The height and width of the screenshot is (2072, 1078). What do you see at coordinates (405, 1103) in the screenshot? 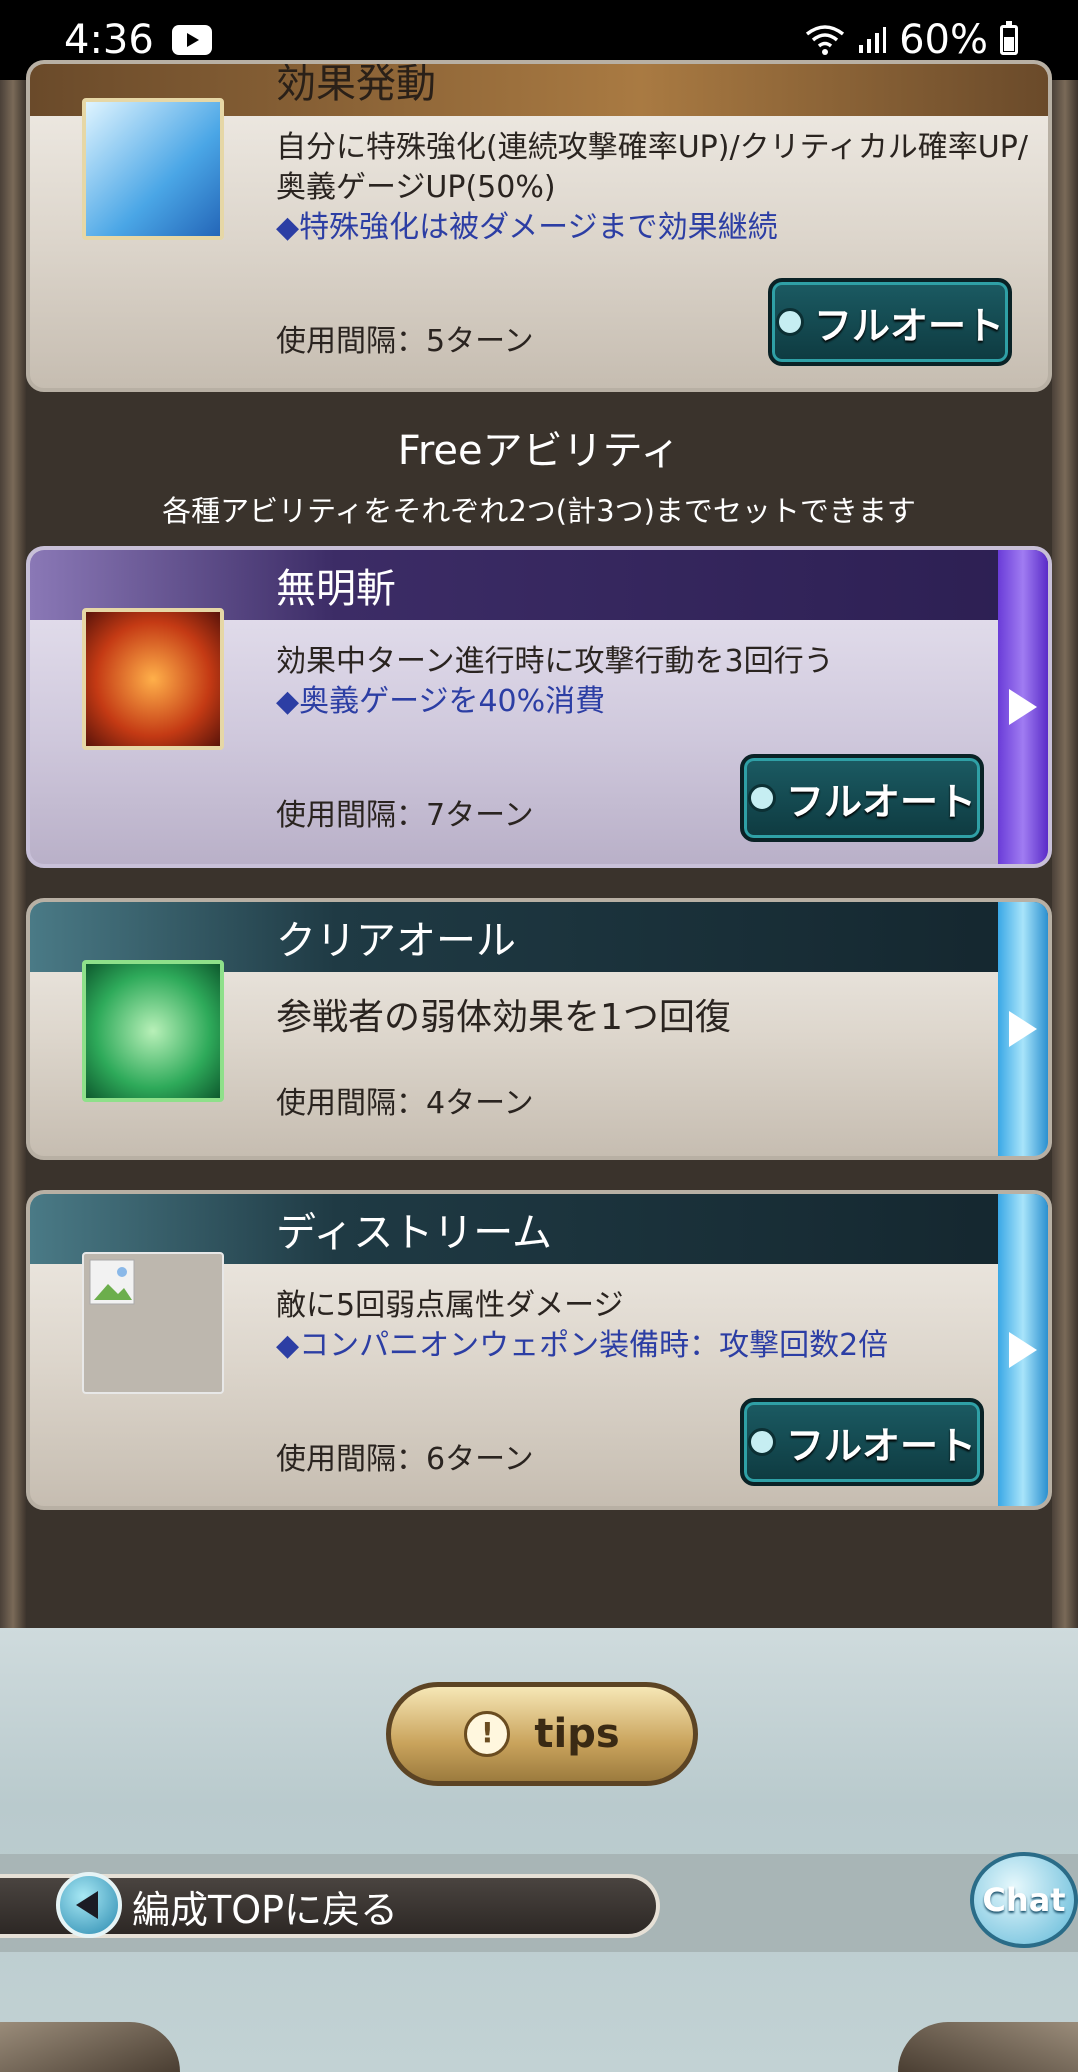
I see `ability-interval: 使用間隔：4ターン` at bounding box center [405, 1103].